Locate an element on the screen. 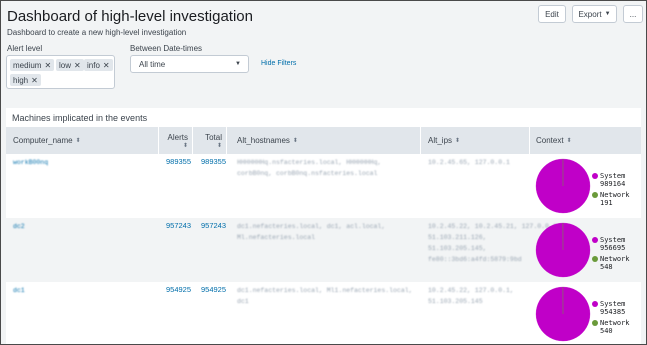 The width and height of the screenshot is (647, 345). column-label: Alerts is located at coordinates (177, 137).